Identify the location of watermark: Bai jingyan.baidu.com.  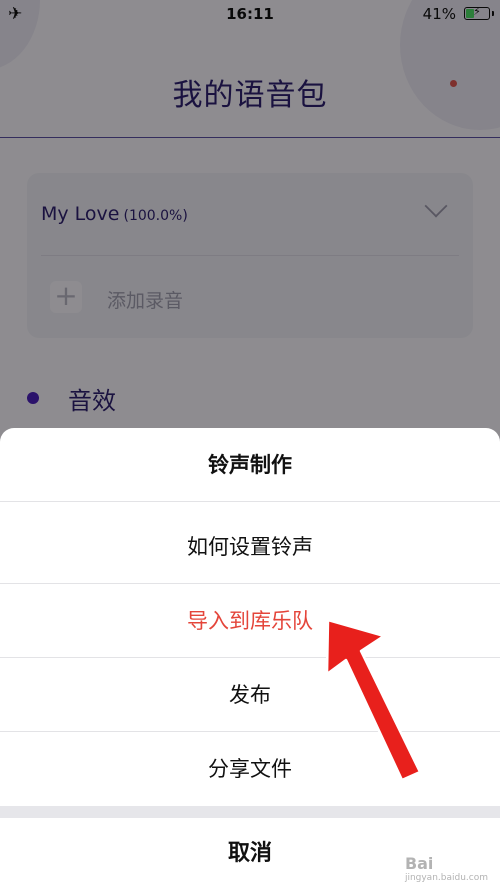
(446, 868).